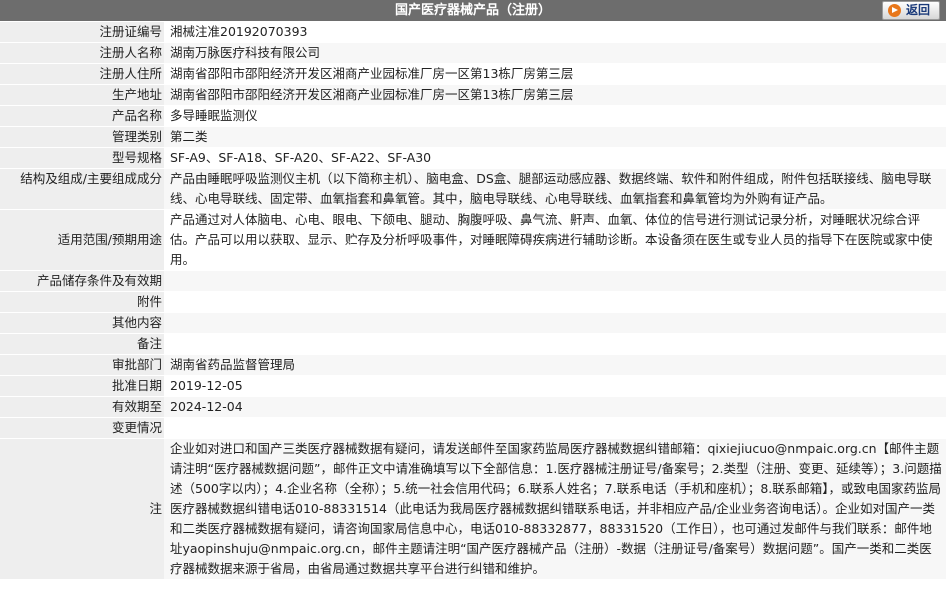  What do you see at coordinates (82, 116) in the screenshot?
I see `row-label: 产品名称` at bounding box center [82, 116].